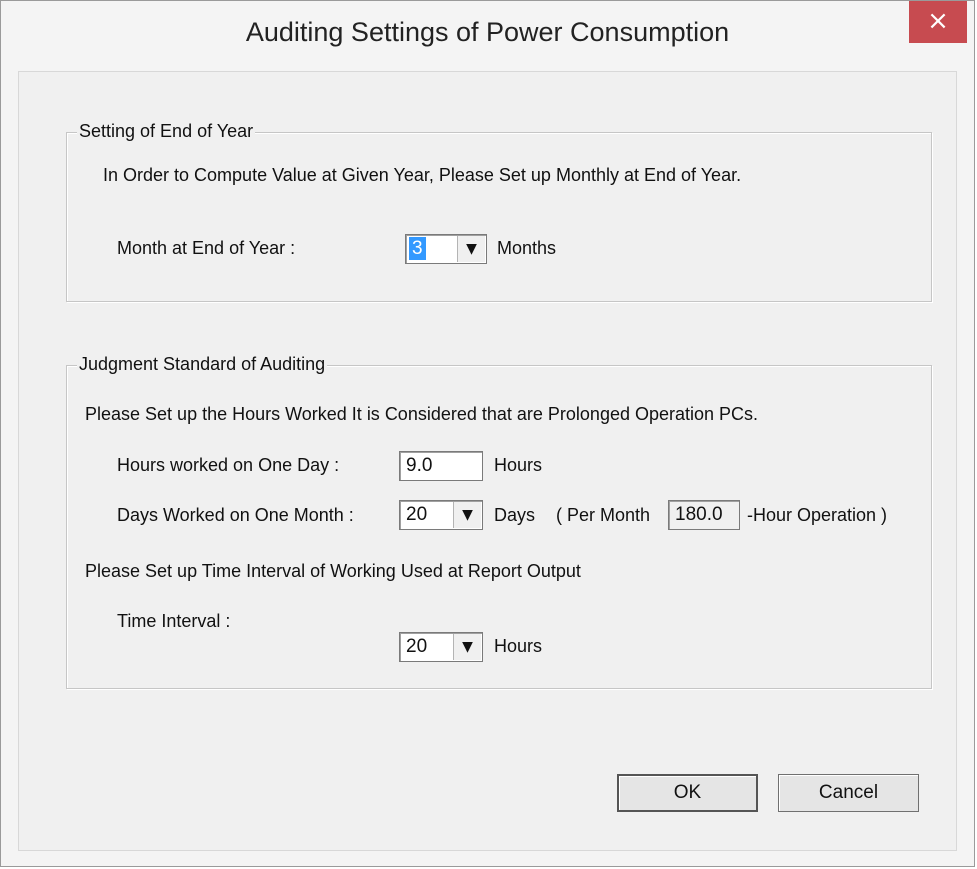 The width and height of the screenshot is (977, 869). I want to click on close-button: ×, so click(938, 22).